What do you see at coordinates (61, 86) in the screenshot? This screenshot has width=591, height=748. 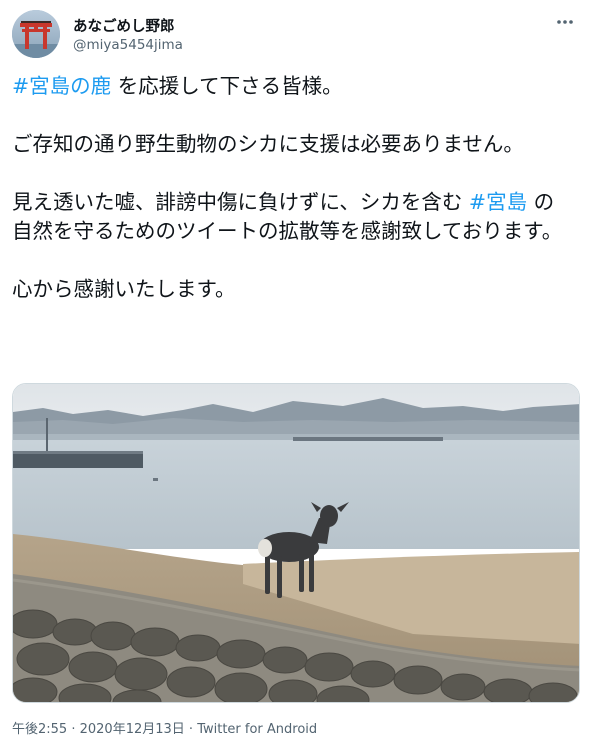 I see `hashtag-link: #宮島の鹿` at bounding box center [61, 86].